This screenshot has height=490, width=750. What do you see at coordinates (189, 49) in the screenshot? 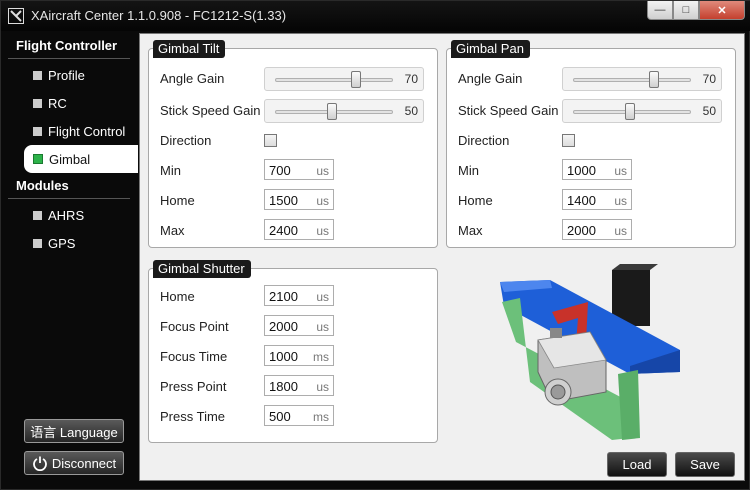
I see `gimbal-tilt-title: Gimbal Tilt` at bounding box center [189, 49].